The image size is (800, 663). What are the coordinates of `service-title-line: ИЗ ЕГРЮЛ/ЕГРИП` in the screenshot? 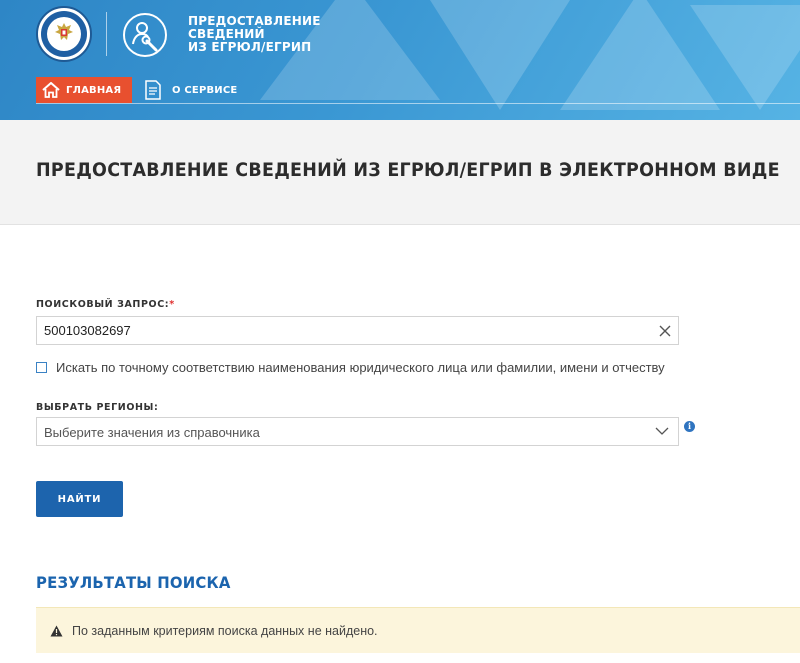 It's located at (250, 47).